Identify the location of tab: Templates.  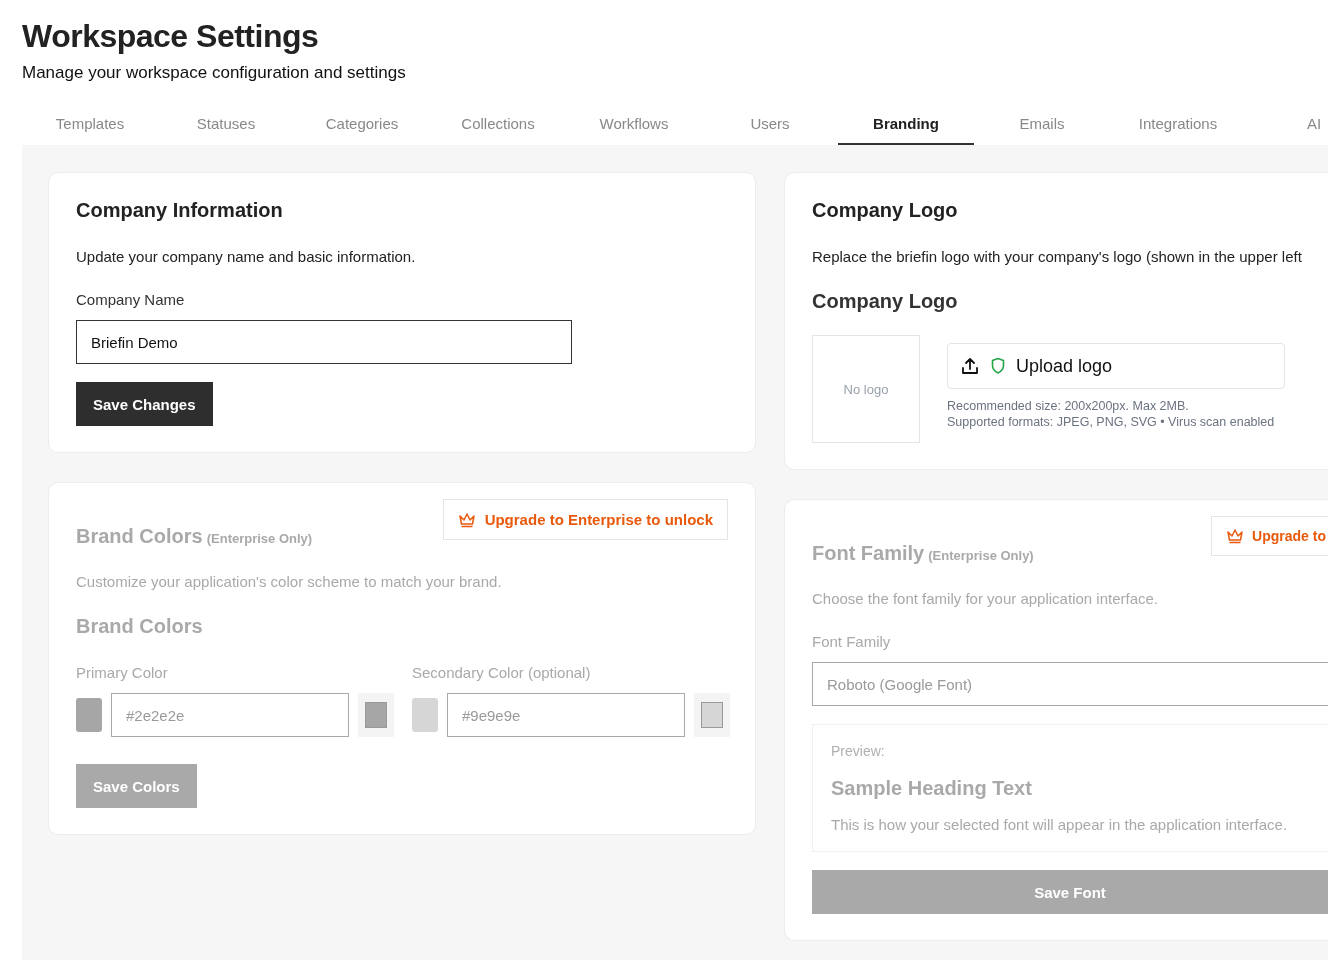
(90, 125).